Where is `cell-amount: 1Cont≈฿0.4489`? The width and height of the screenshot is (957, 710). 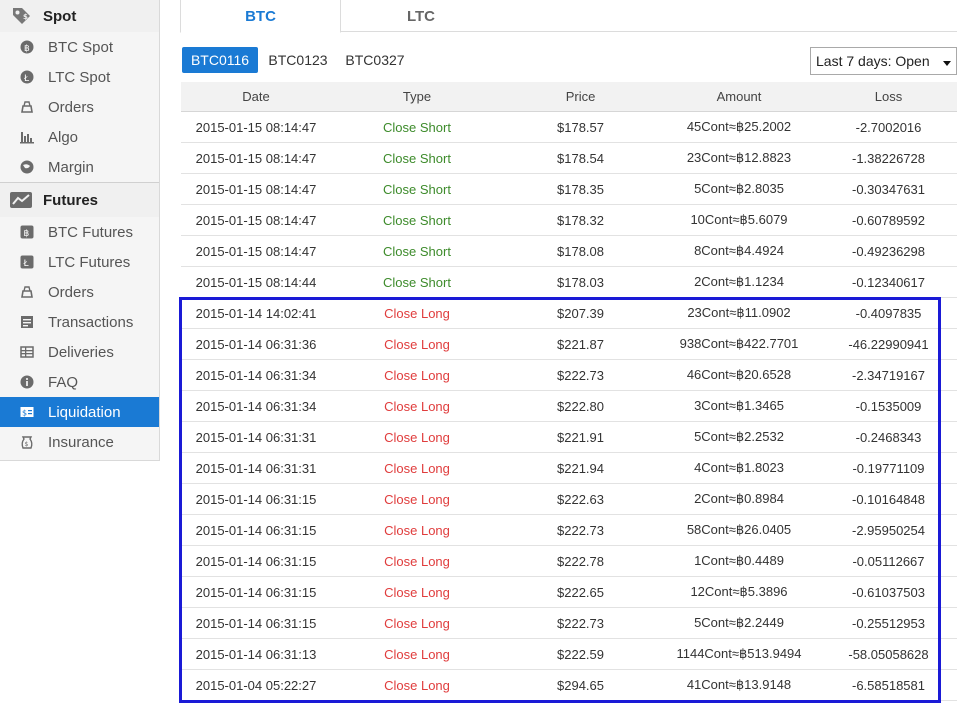 cell-amount: 1Cont≈฿0.4489 is located at coordinates (739, 560).